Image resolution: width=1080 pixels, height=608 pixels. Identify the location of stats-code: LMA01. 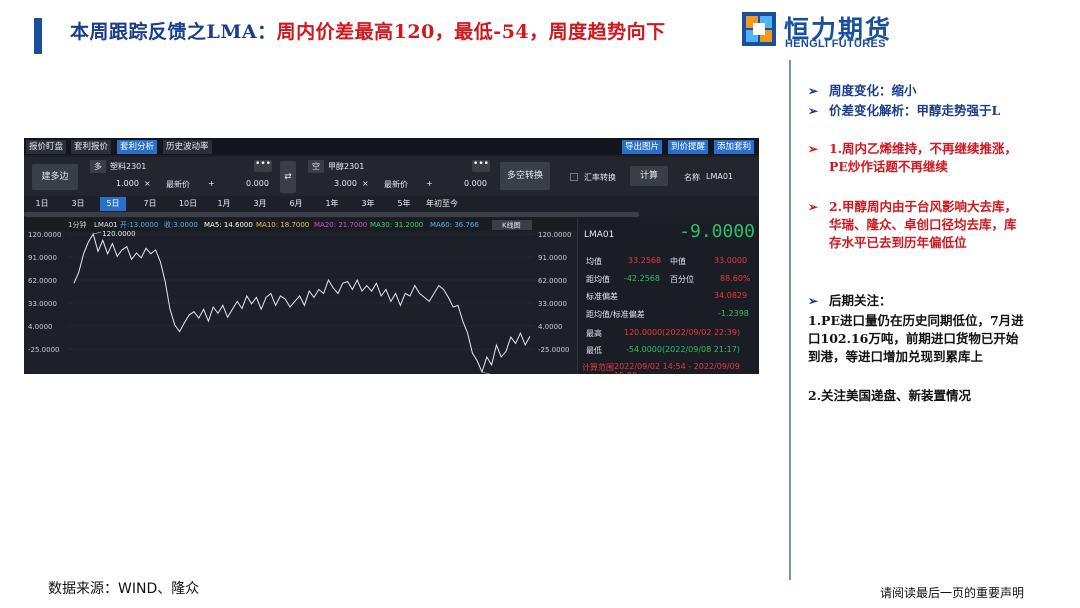
(599, 235).